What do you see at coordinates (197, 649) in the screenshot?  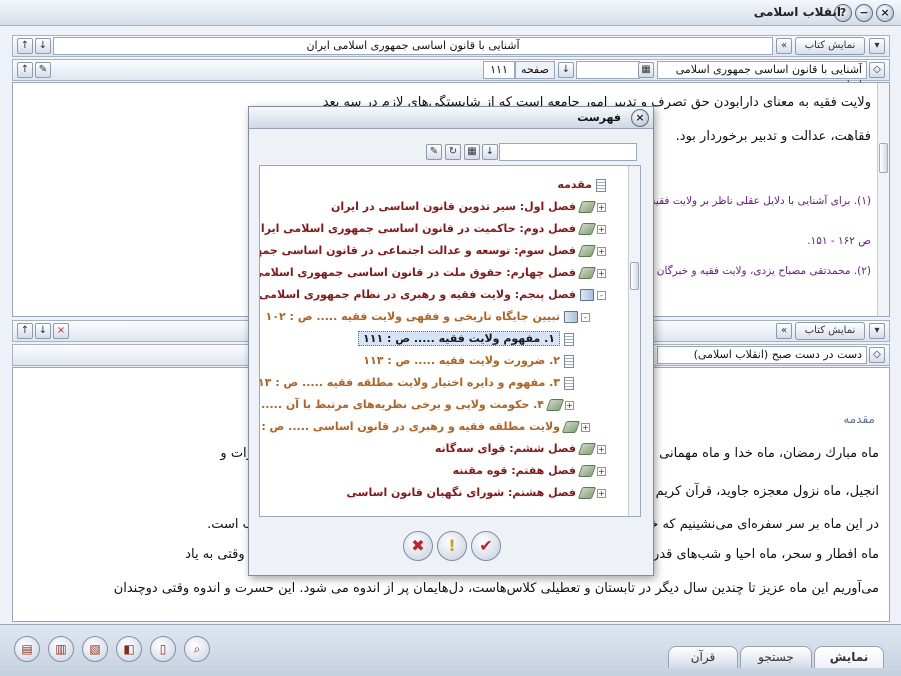 I see `search-icon: ⌕` at bounding box center [197, 649].